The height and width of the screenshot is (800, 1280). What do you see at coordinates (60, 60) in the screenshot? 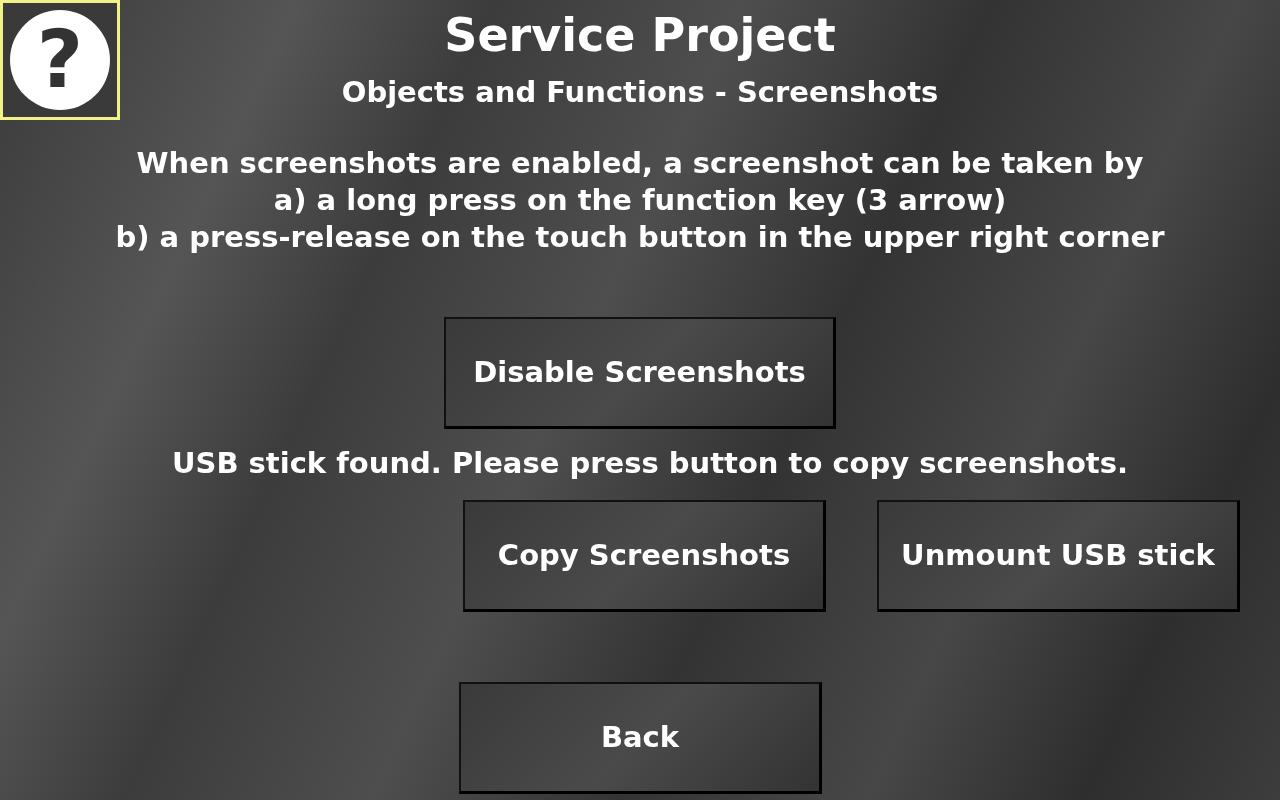
I see `help-button: ?` at bounding box center [60, 60].